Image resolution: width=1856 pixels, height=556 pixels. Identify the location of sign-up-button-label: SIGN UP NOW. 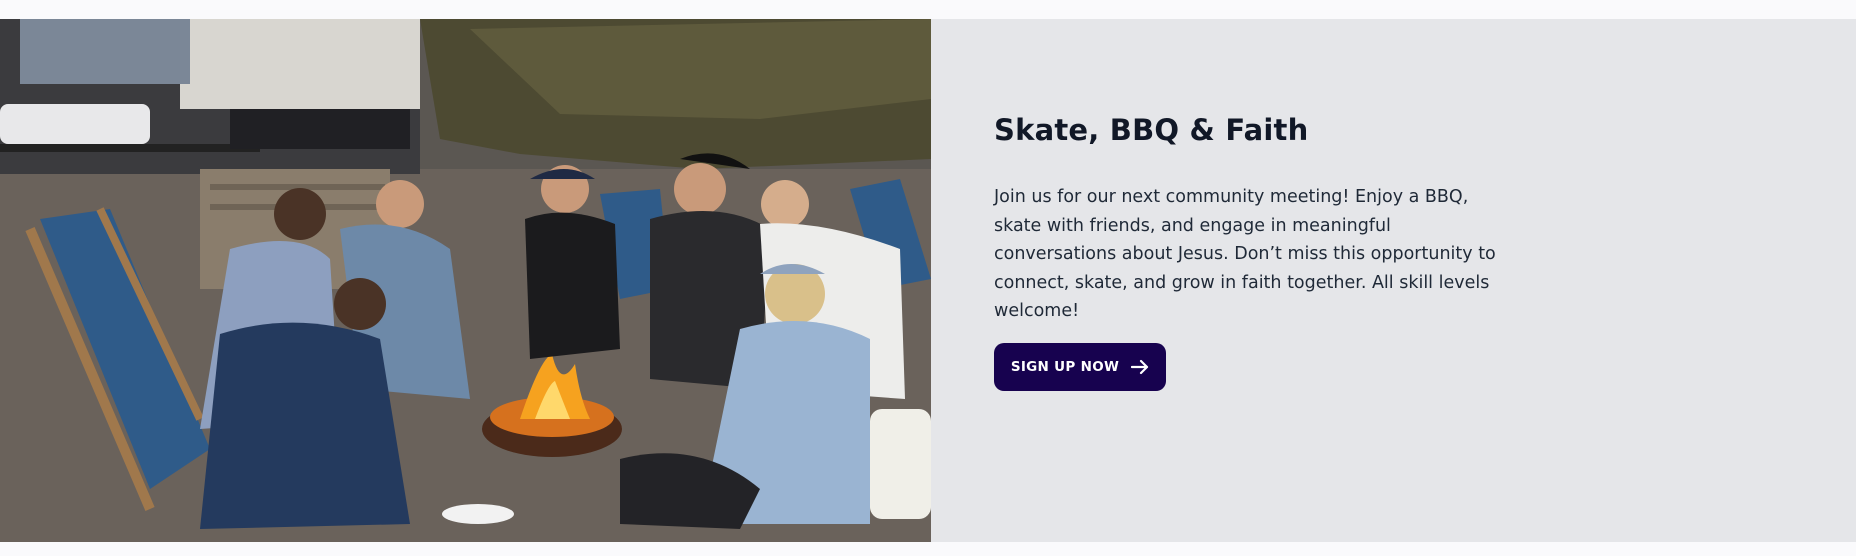
(1065, 367).